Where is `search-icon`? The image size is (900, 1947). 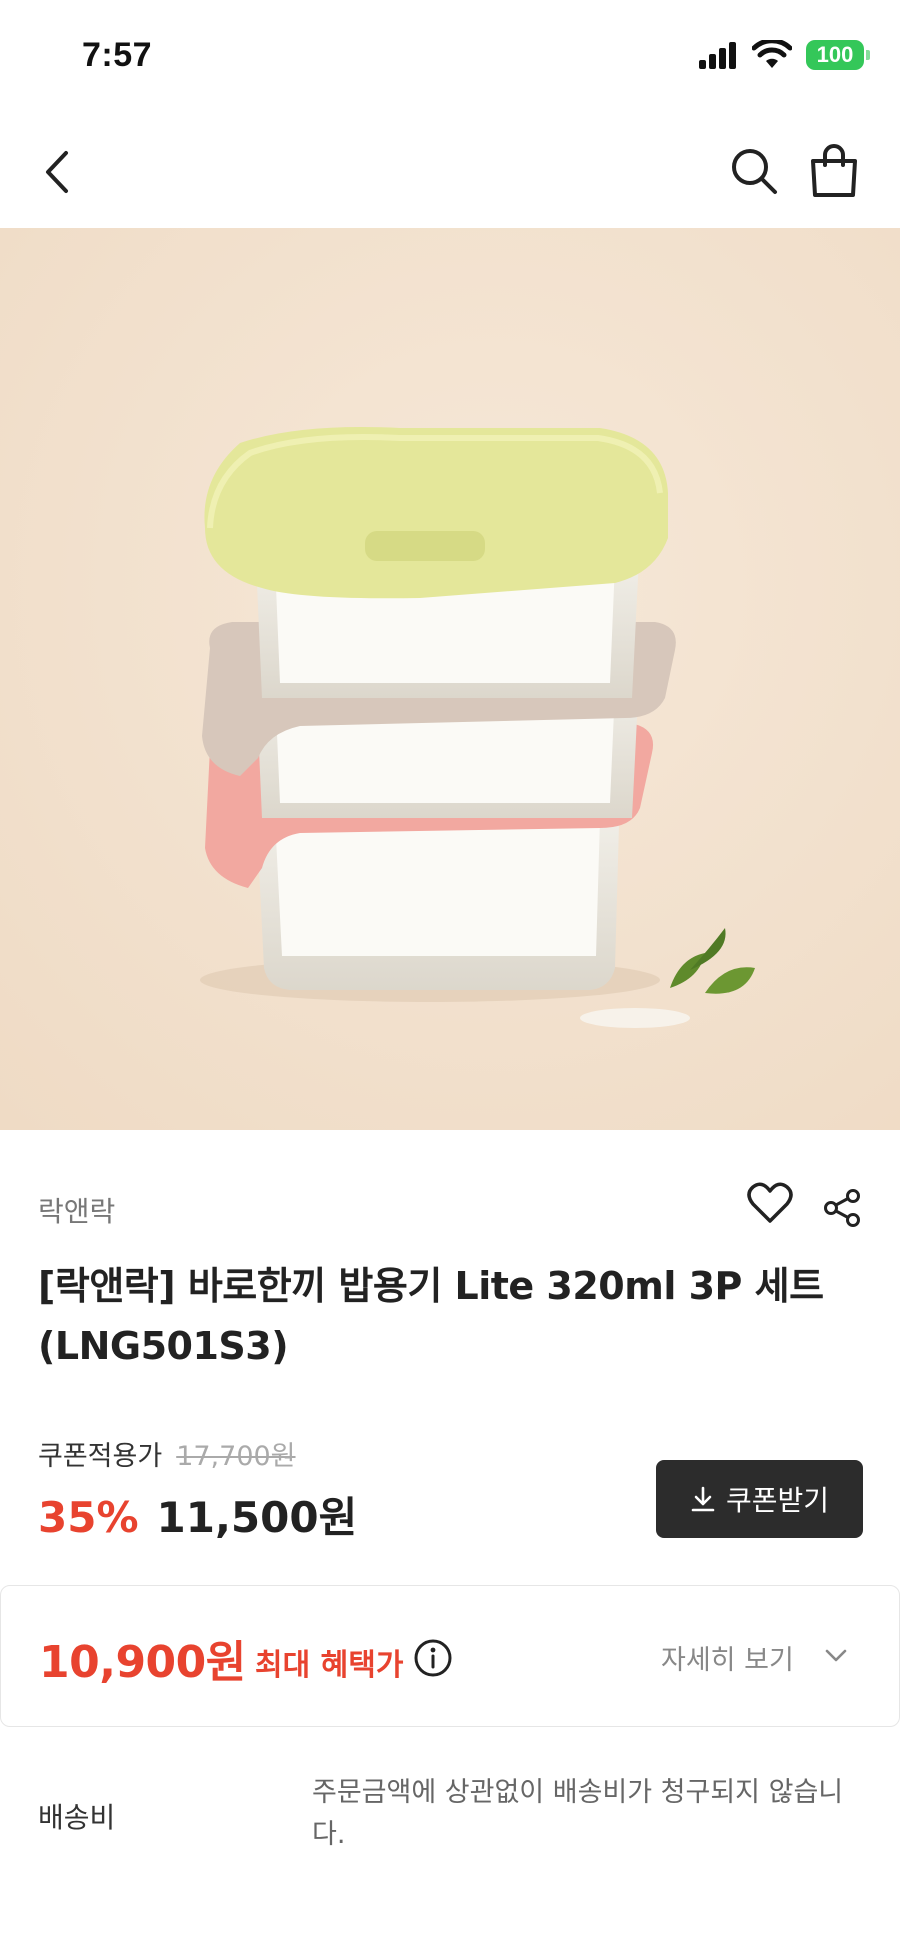
search-icon is located at coordinates (754, 171).